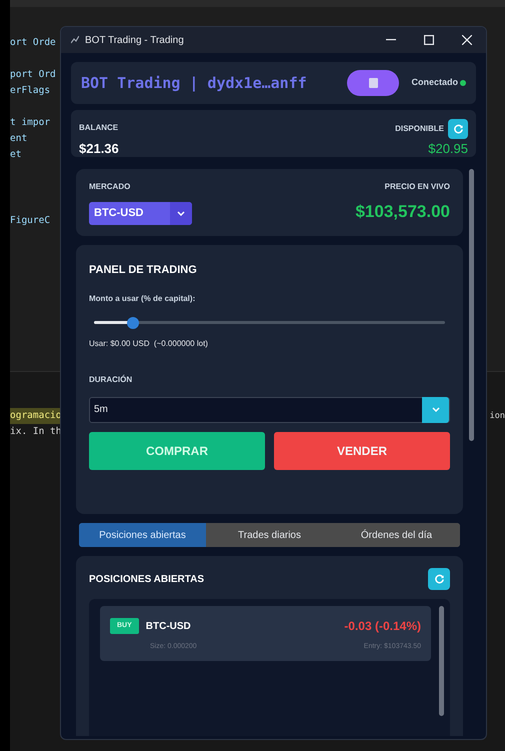 The height and width of the screenshot is (751, 505). What do you see at coordinates (75, 40) in the screenshot?
I see `chart-icon` at bounding box center [75, 40].